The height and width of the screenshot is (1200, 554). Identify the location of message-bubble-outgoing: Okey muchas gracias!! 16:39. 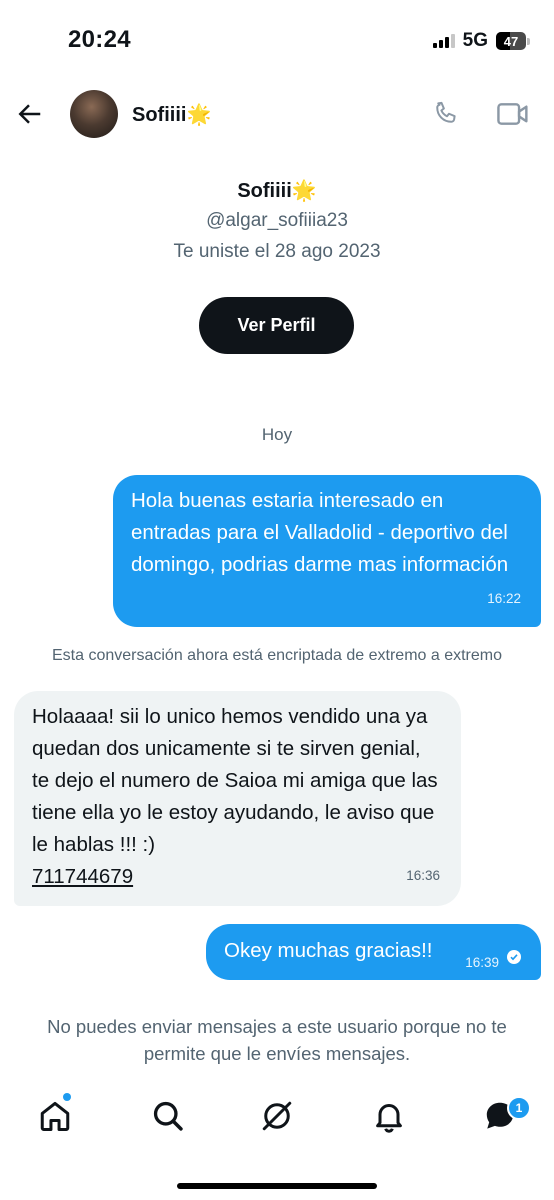
(373, 952).